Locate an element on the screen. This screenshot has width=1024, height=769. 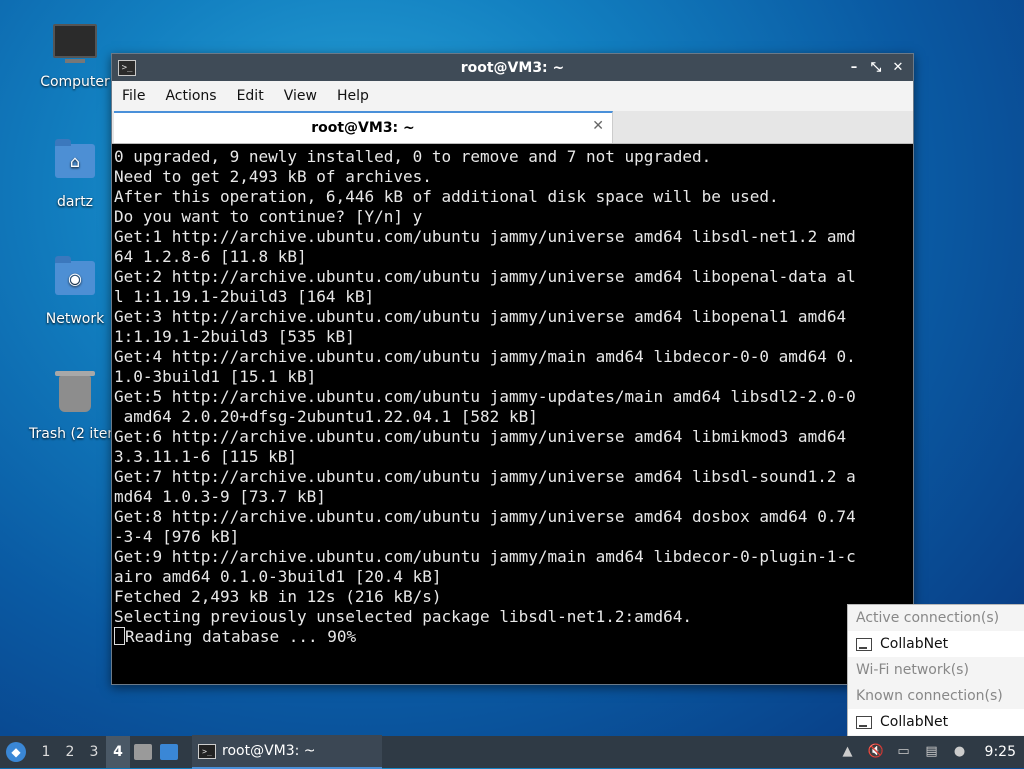
workspace-2: 2 is located at coordinates (70, 752).